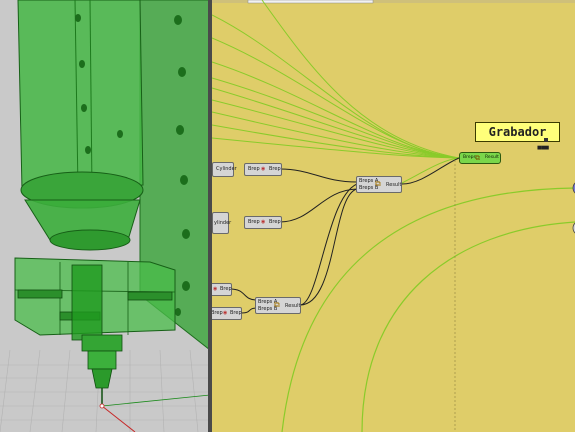 This screenshot has height=432, width=575. What do you see at coordinates (150, 296) in the screenshot?
I see `clamp-bolt-right` at bounding box center [150, 296].